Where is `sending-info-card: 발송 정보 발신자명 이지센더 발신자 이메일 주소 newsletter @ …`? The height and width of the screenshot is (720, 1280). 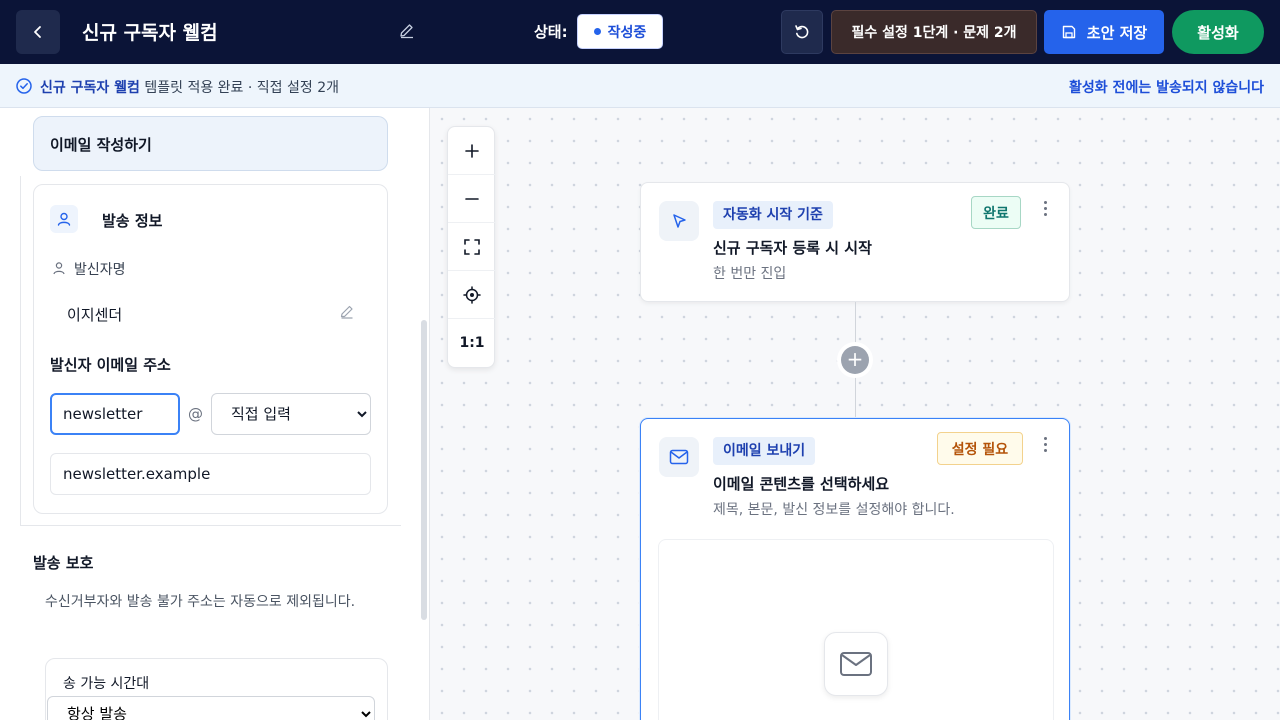
sending-info-card: 발송 정보 발신자명 이지센더 발신자 이메일 주소 newsletter @ … is located at coordinates (210, 349).